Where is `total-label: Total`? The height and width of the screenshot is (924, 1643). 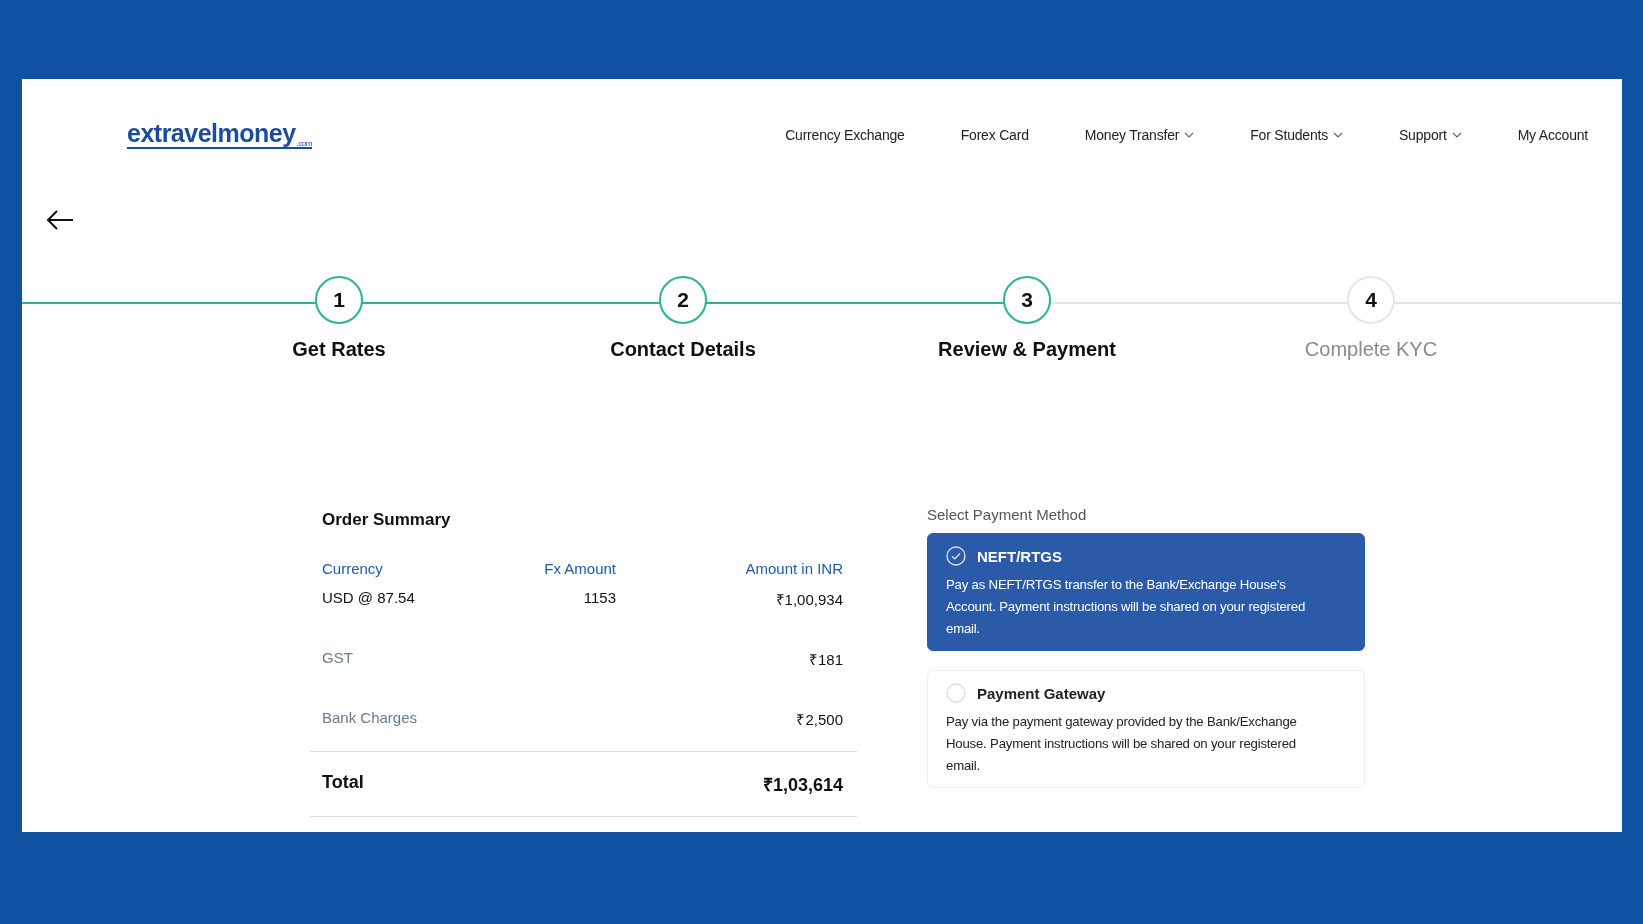 total-label: Total is located at coordinates (343, 783).